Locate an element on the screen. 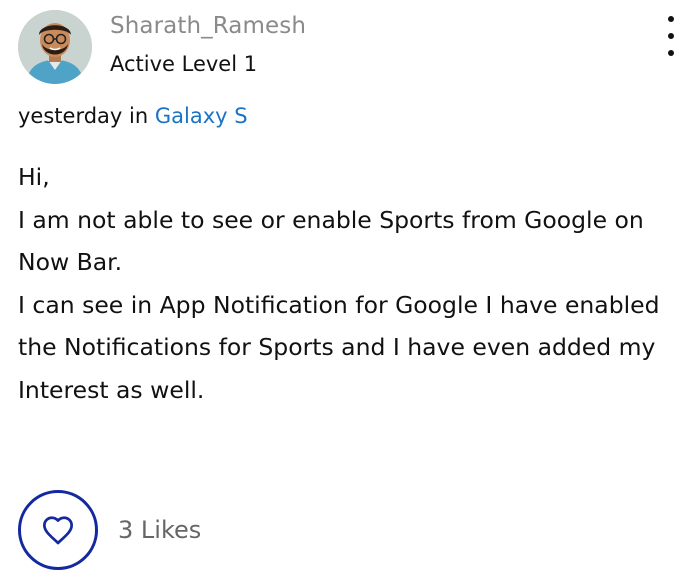 Image resolution: width=700 pixels, height=585 pixels. author-avatar is located at coordinates (55, 47).